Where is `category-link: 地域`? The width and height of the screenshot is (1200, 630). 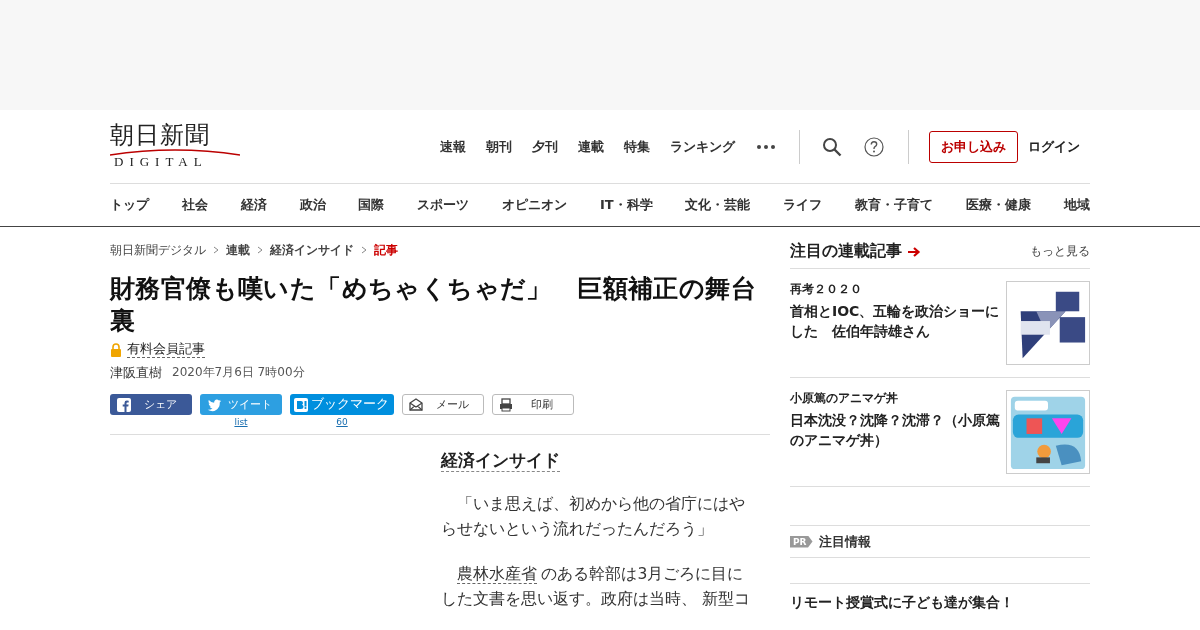 category-link: 地域 is located at coordinates (1076, 205).